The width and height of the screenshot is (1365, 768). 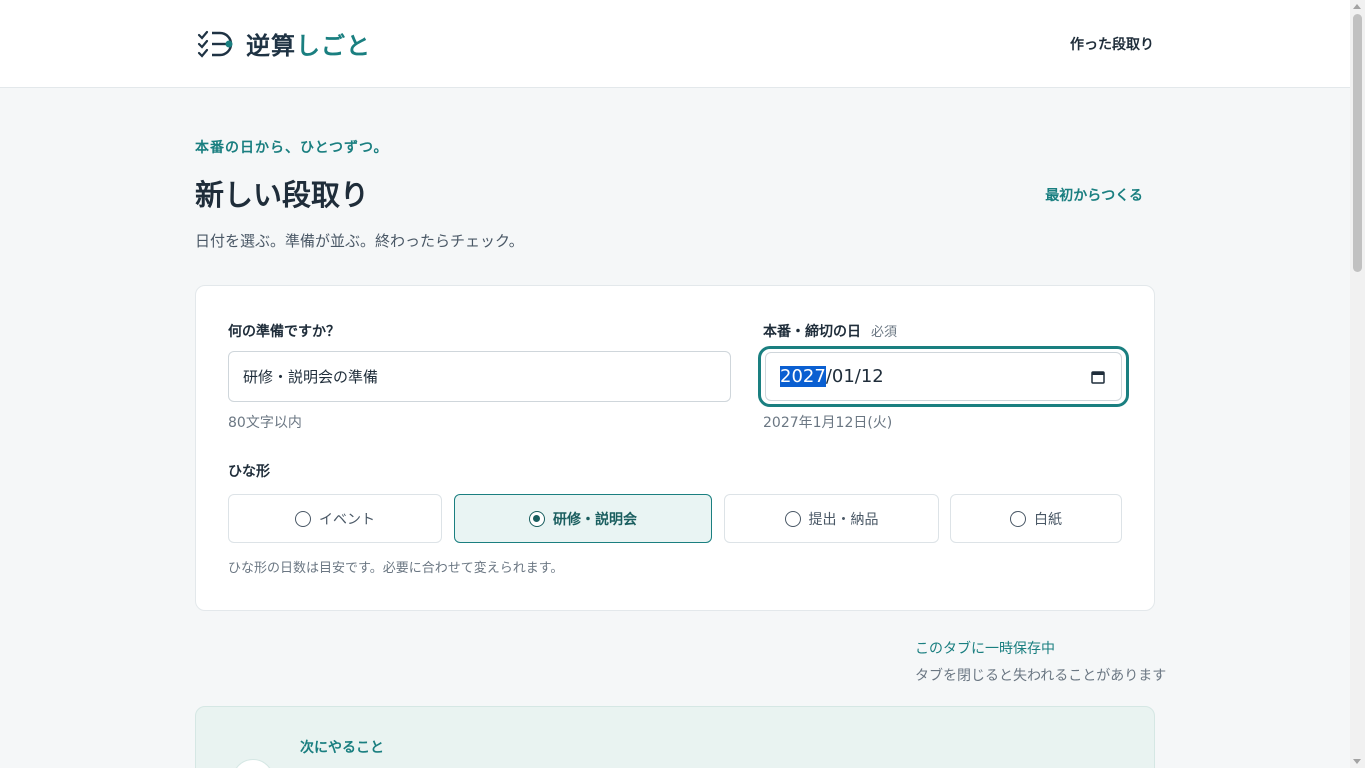 I want to click on date-label: 本番・締切の日 必須, so click(x=830, y=331).